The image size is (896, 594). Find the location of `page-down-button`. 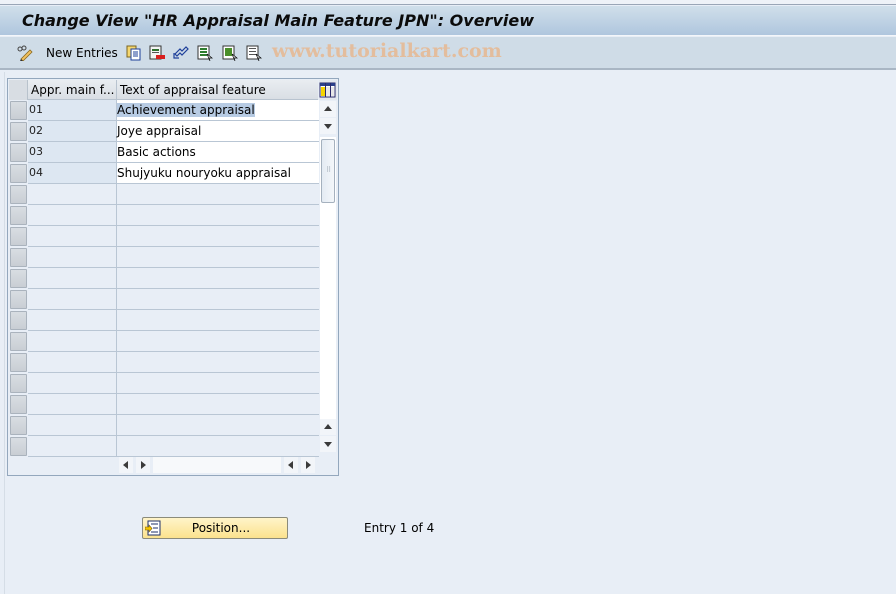

page-down-button is located at coordinates (328, 444).